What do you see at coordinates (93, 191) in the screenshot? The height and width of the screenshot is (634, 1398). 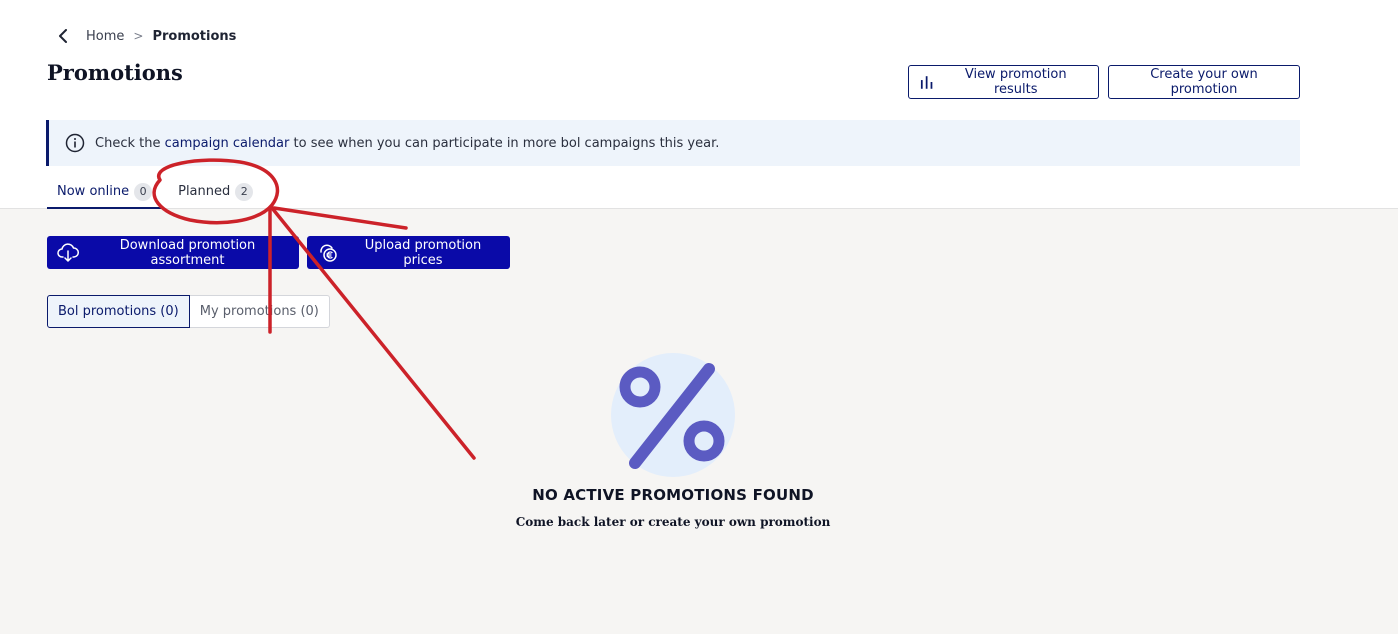 I see `tab-now-online-label: Now online` at bounding box center [93, 191].